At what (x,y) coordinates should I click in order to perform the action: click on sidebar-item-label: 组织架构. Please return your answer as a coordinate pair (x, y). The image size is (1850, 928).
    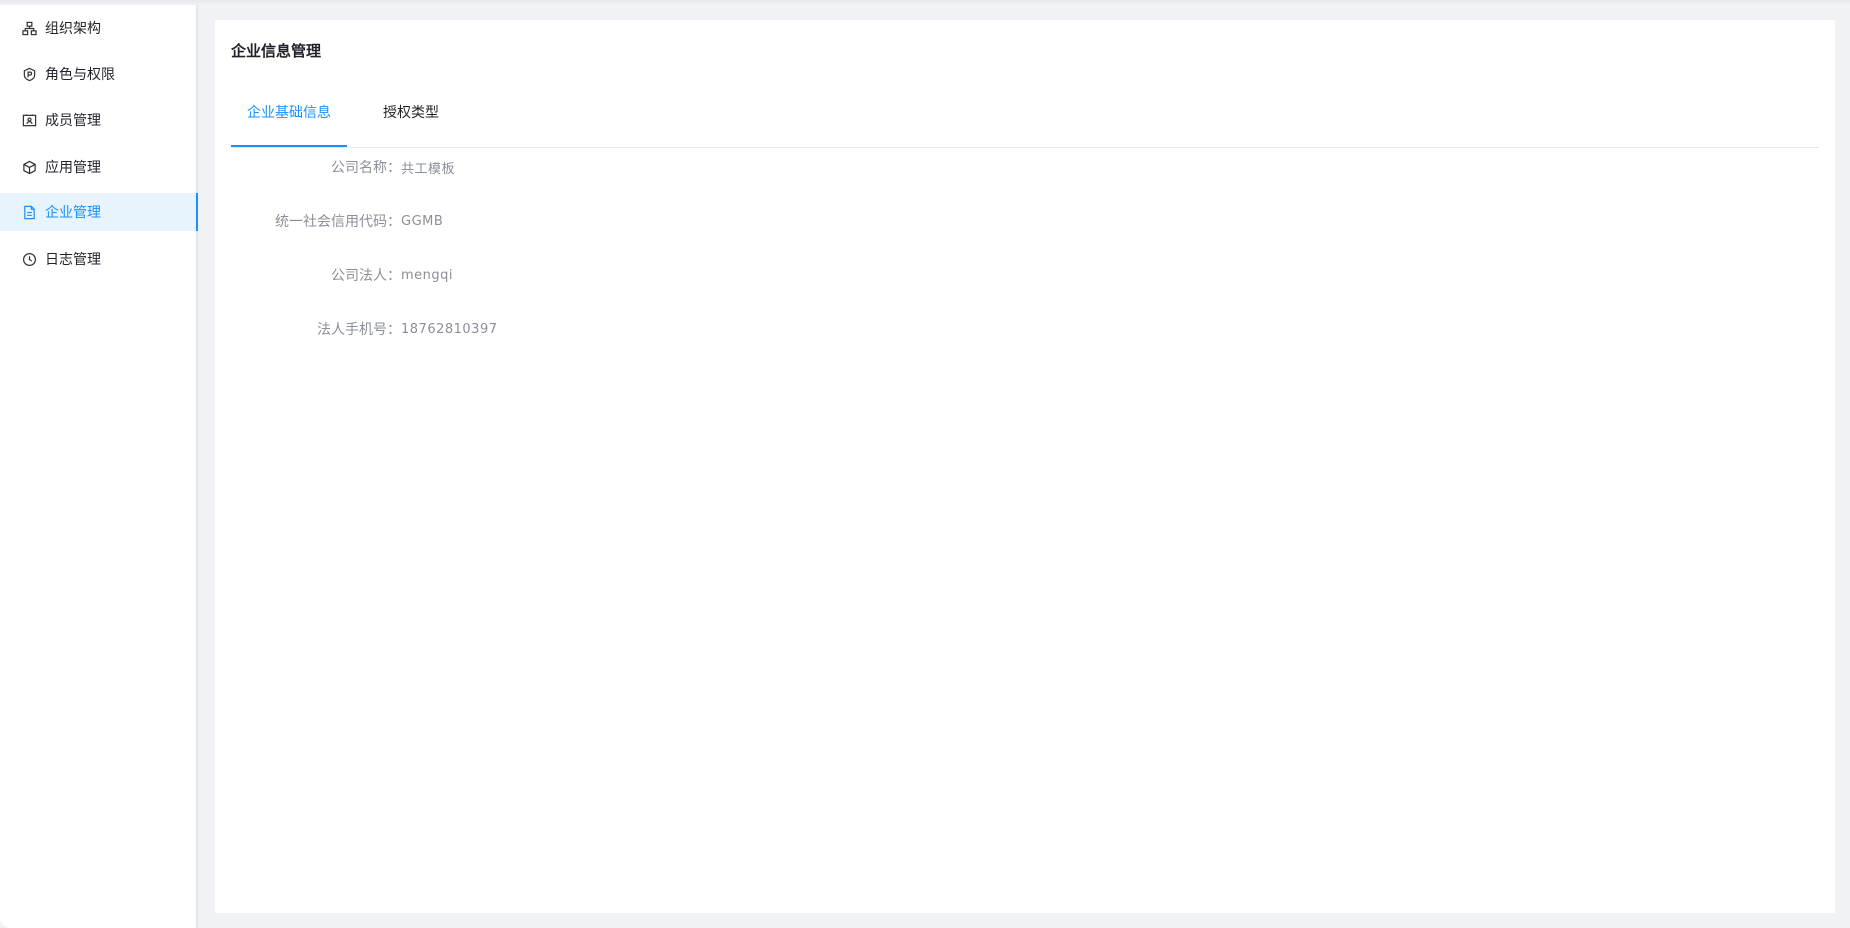
    Looking at the image, I should click on (73, 29).